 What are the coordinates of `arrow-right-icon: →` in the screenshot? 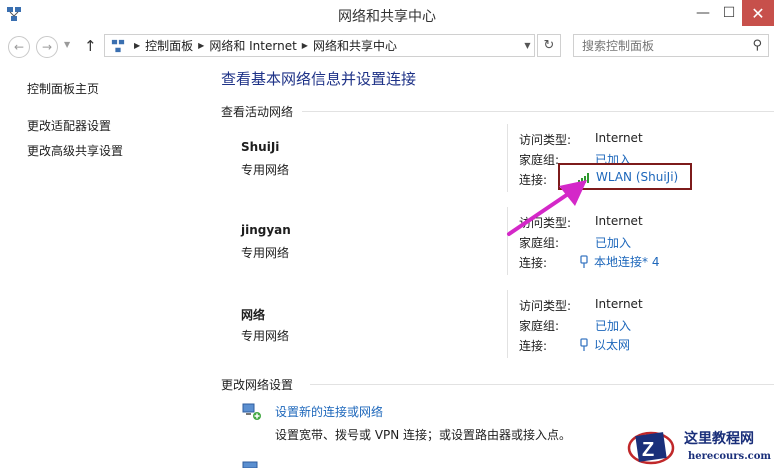 It's located at (47, 47).